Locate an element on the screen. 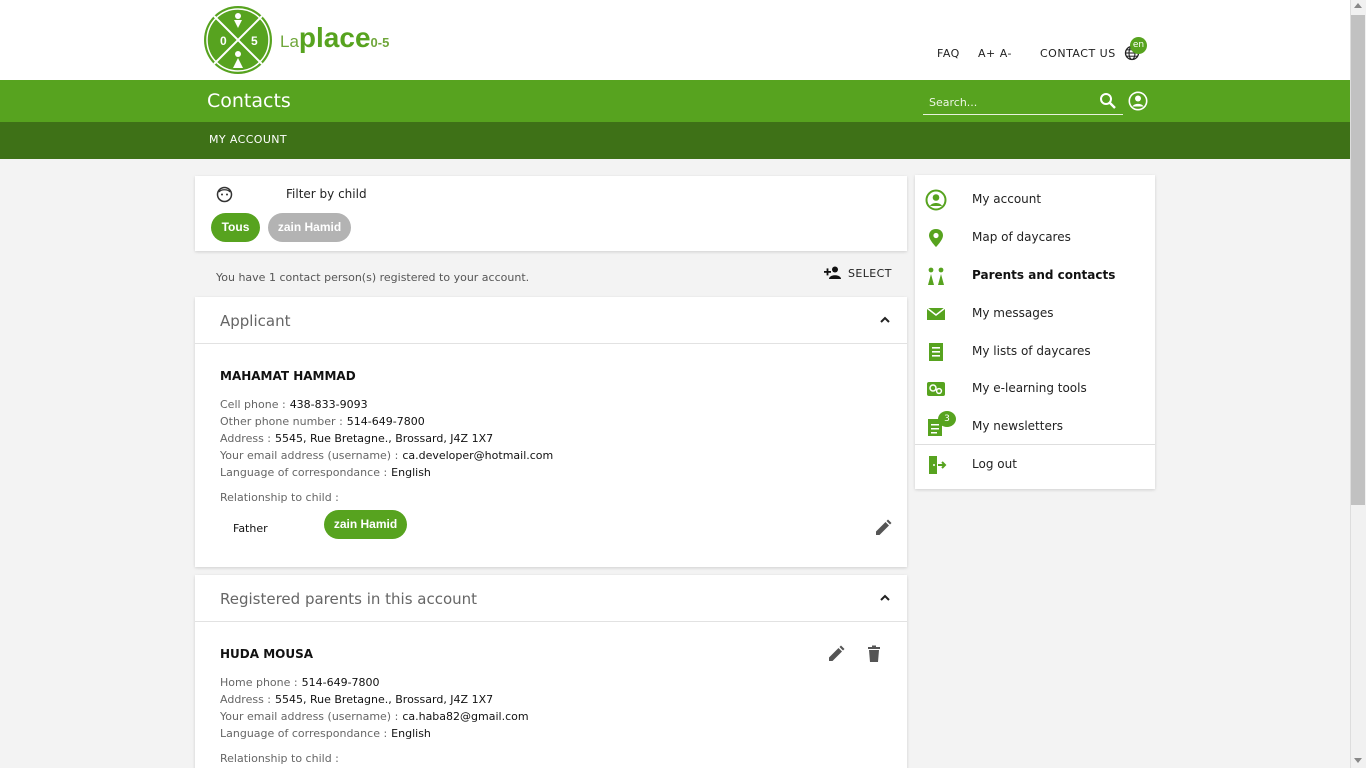 Image resolution: width=1366 pixels, height=768 pixels. menu-item-my-lists-of-daycares: My lists of daycares is located at coordinates (1035, 351).